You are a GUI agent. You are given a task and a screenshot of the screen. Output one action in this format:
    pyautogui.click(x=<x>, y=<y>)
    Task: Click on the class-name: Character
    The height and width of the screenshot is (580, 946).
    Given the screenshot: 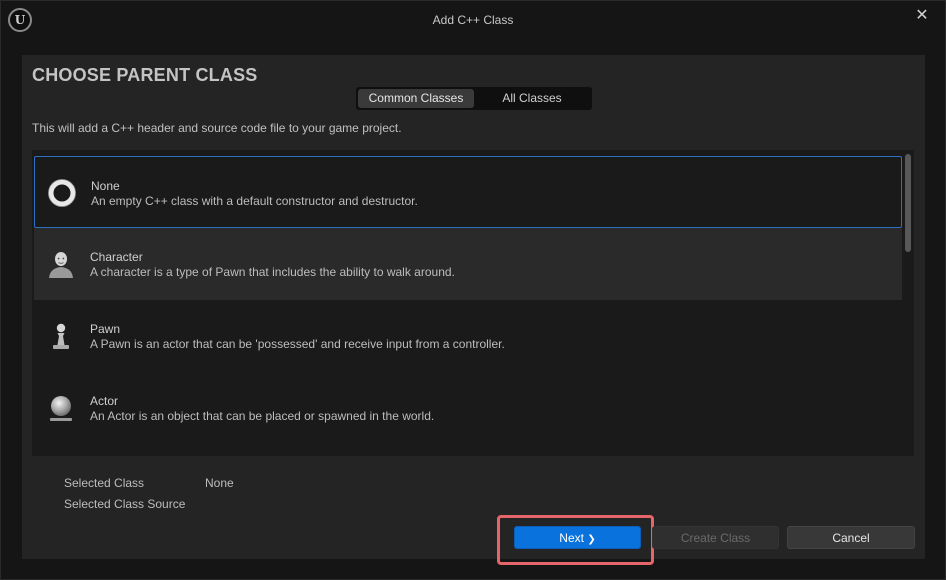 What is the action you would take?
    pyautogui.click(x=116, y=257)
    